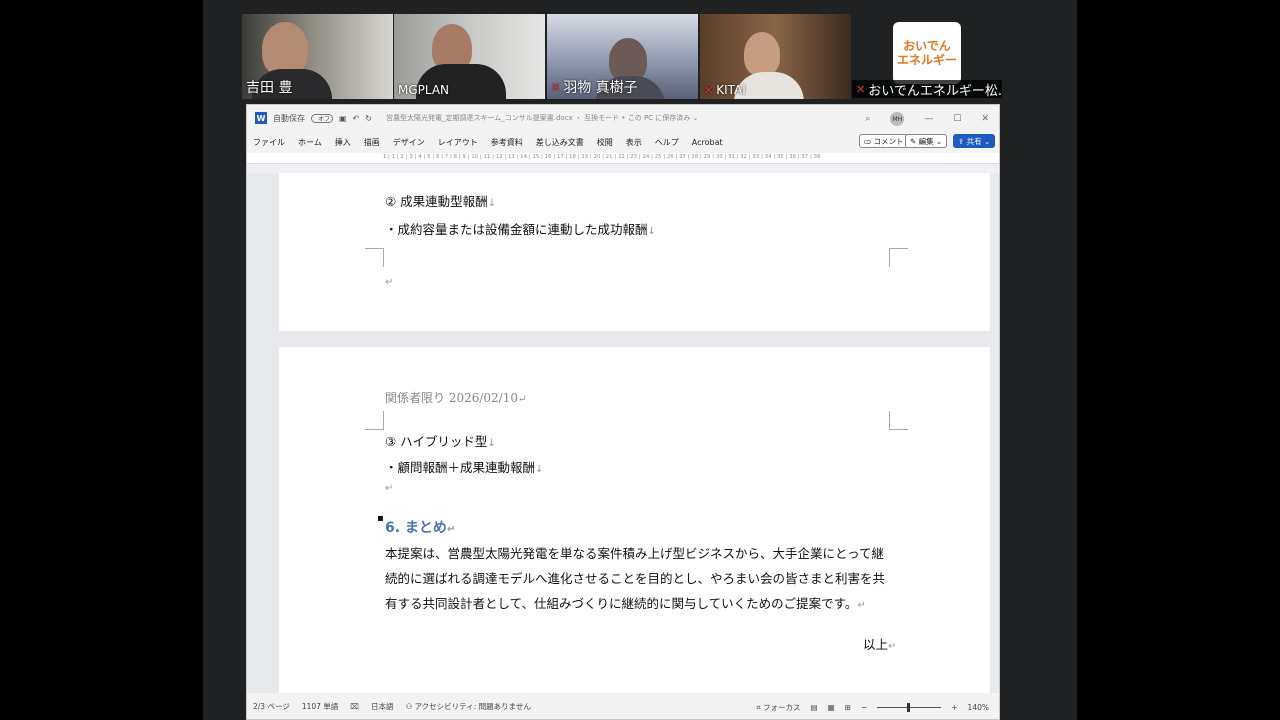  Describe the element at coordinates (456, 398) in the screenshot. I see `page-header: 関係者限り 2026/02/10↵` at that location.